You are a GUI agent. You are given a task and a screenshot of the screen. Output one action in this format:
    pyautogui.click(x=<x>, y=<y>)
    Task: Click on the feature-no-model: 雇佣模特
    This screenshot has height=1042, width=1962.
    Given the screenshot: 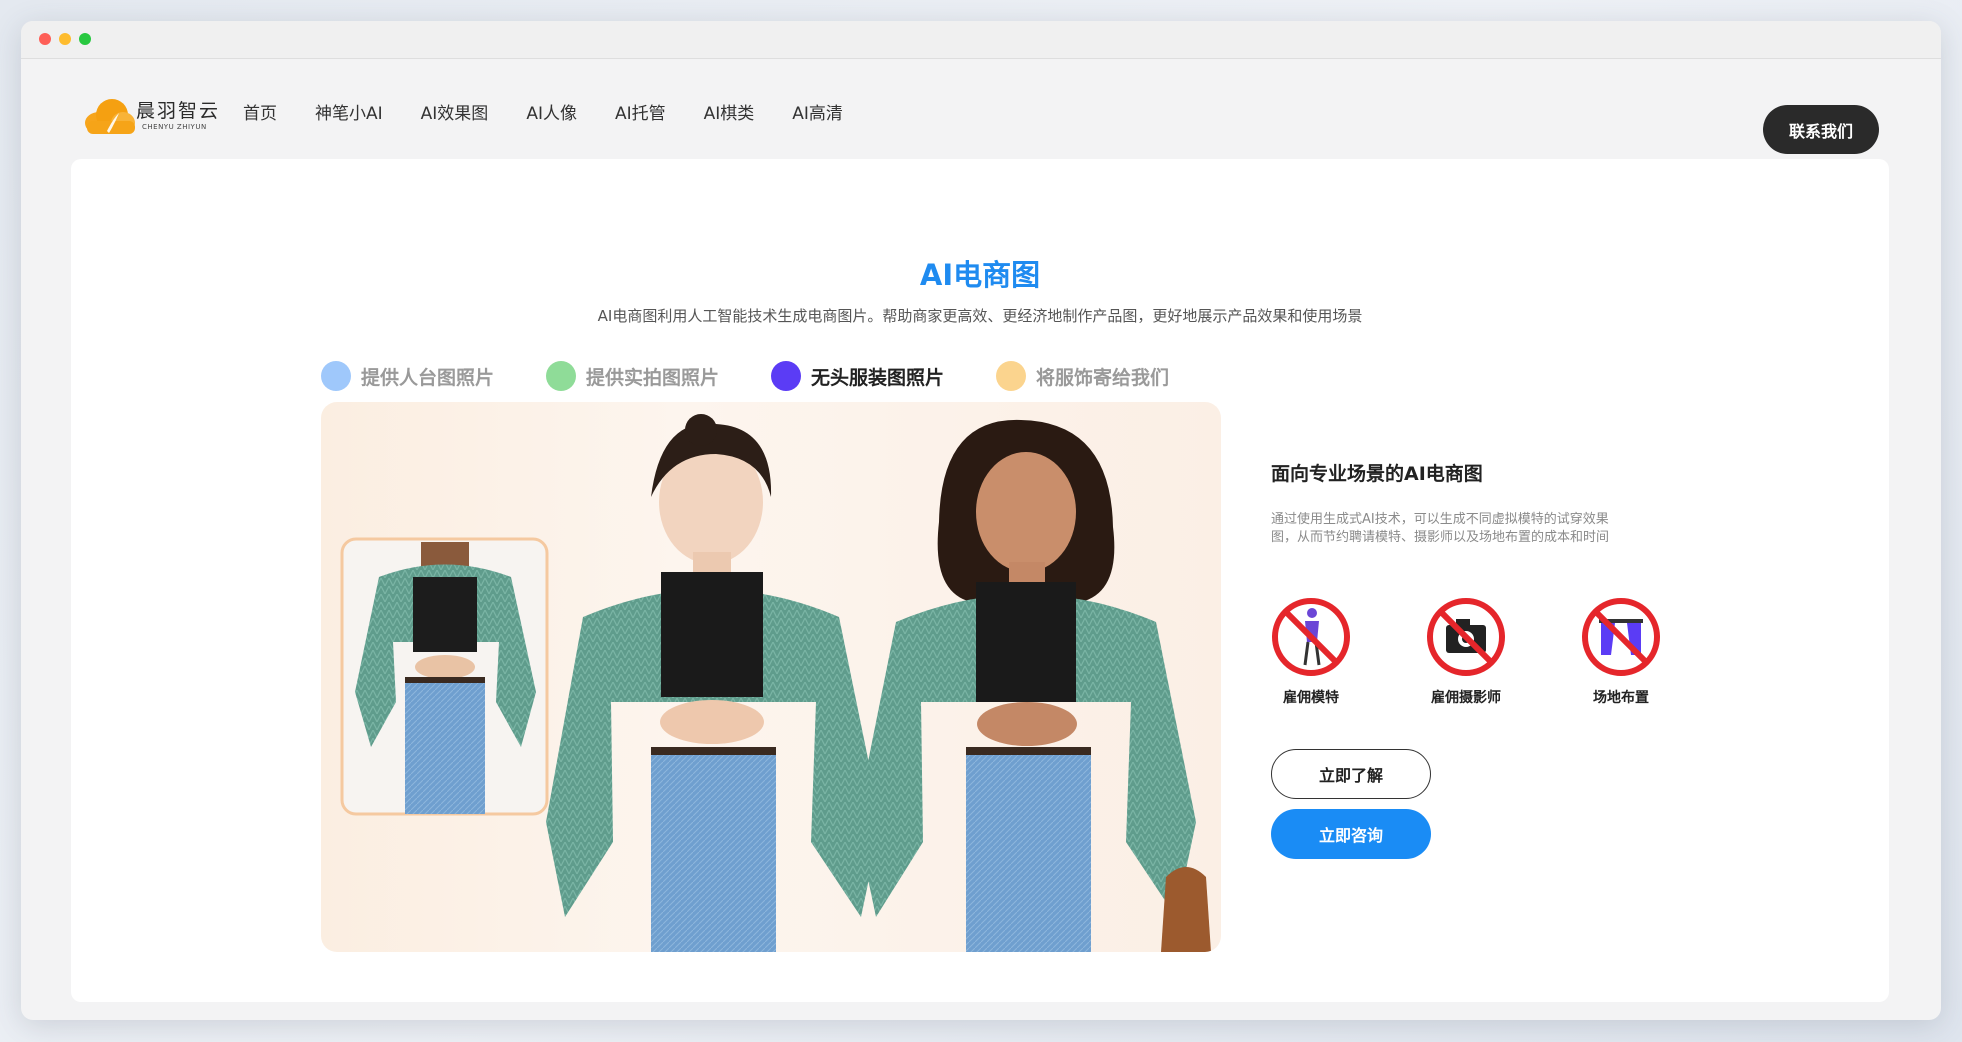 What is the action you would take?
    pyautogui.click(x=1348, y=652)
    